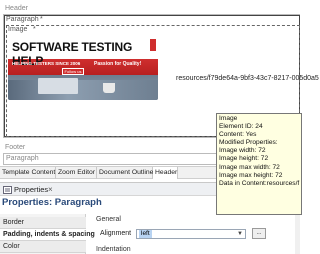 This screenshot has height=254, width=320. Describe the element at coordinates (297, 234) in the screenshot. I see `properties-scrollbar` at that location.